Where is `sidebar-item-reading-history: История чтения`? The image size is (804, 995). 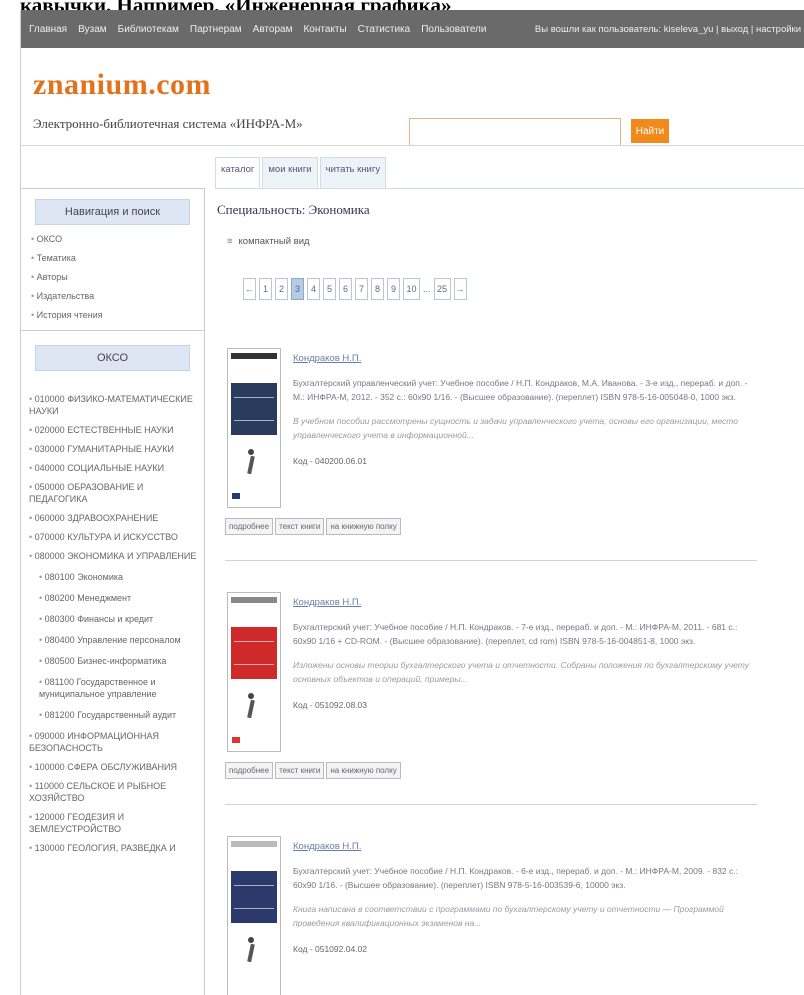
sidebar-item-reading-history: История чтения is located at coordinates (117, 315).